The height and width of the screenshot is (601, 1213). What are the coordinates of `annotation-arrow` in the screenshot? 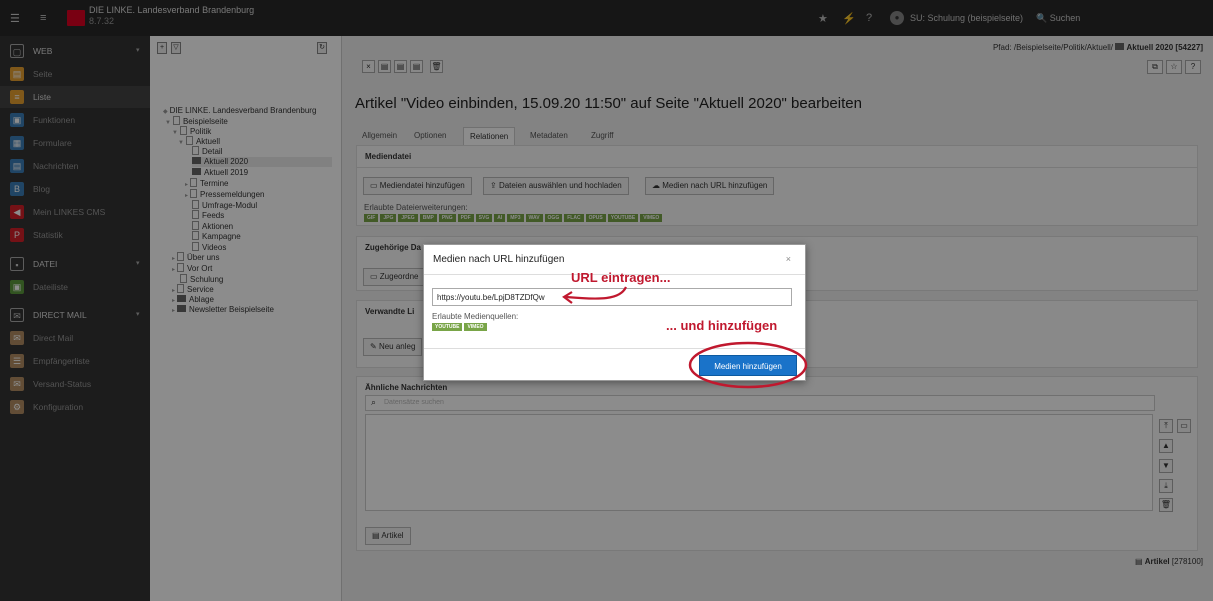 It's located at (596, 293).